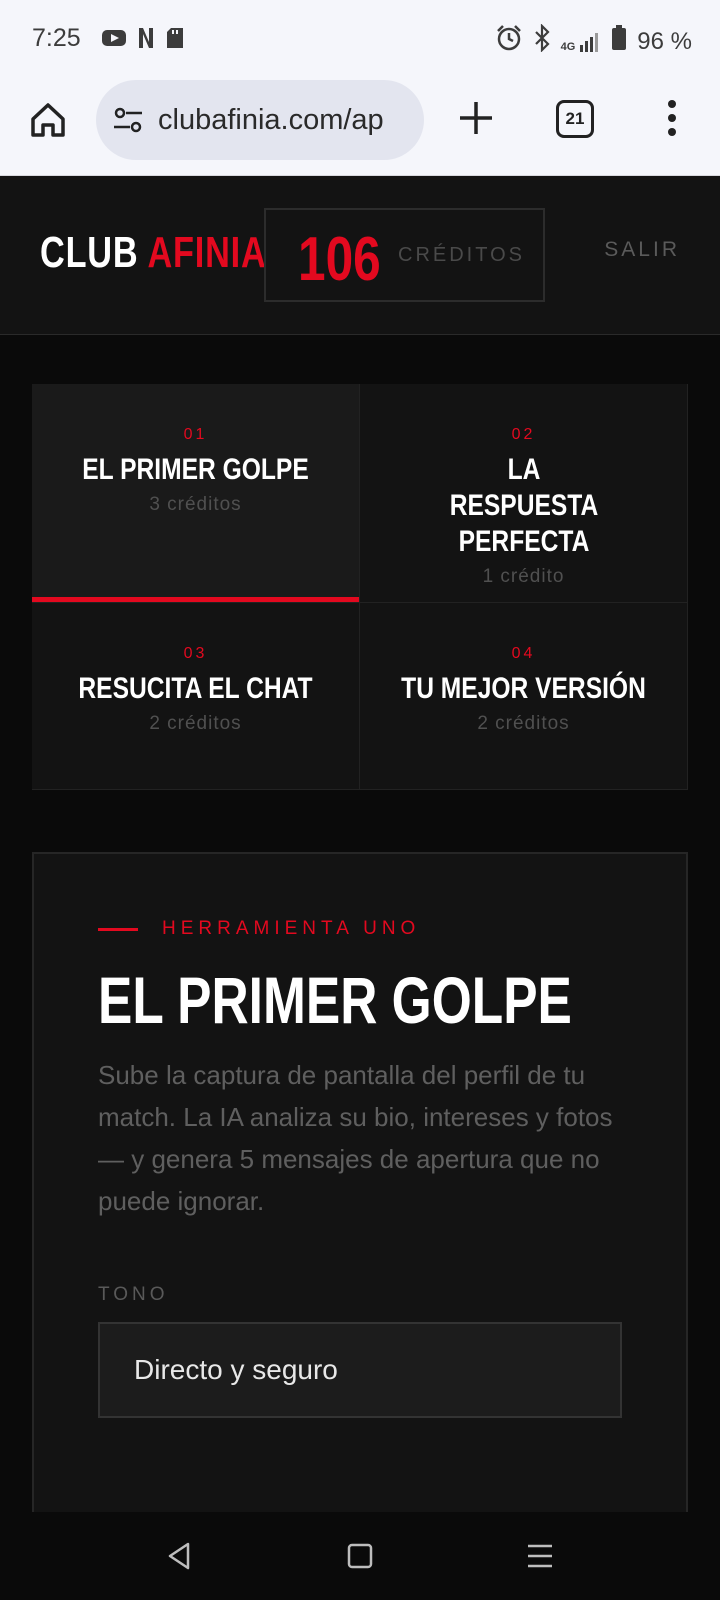 Image resolution: width=720 pixels, height=1600 pixels. What do you see at coordinates (146, 40) in the screenshot?
I see `netflix-icon` at bounding box center [146, 40].